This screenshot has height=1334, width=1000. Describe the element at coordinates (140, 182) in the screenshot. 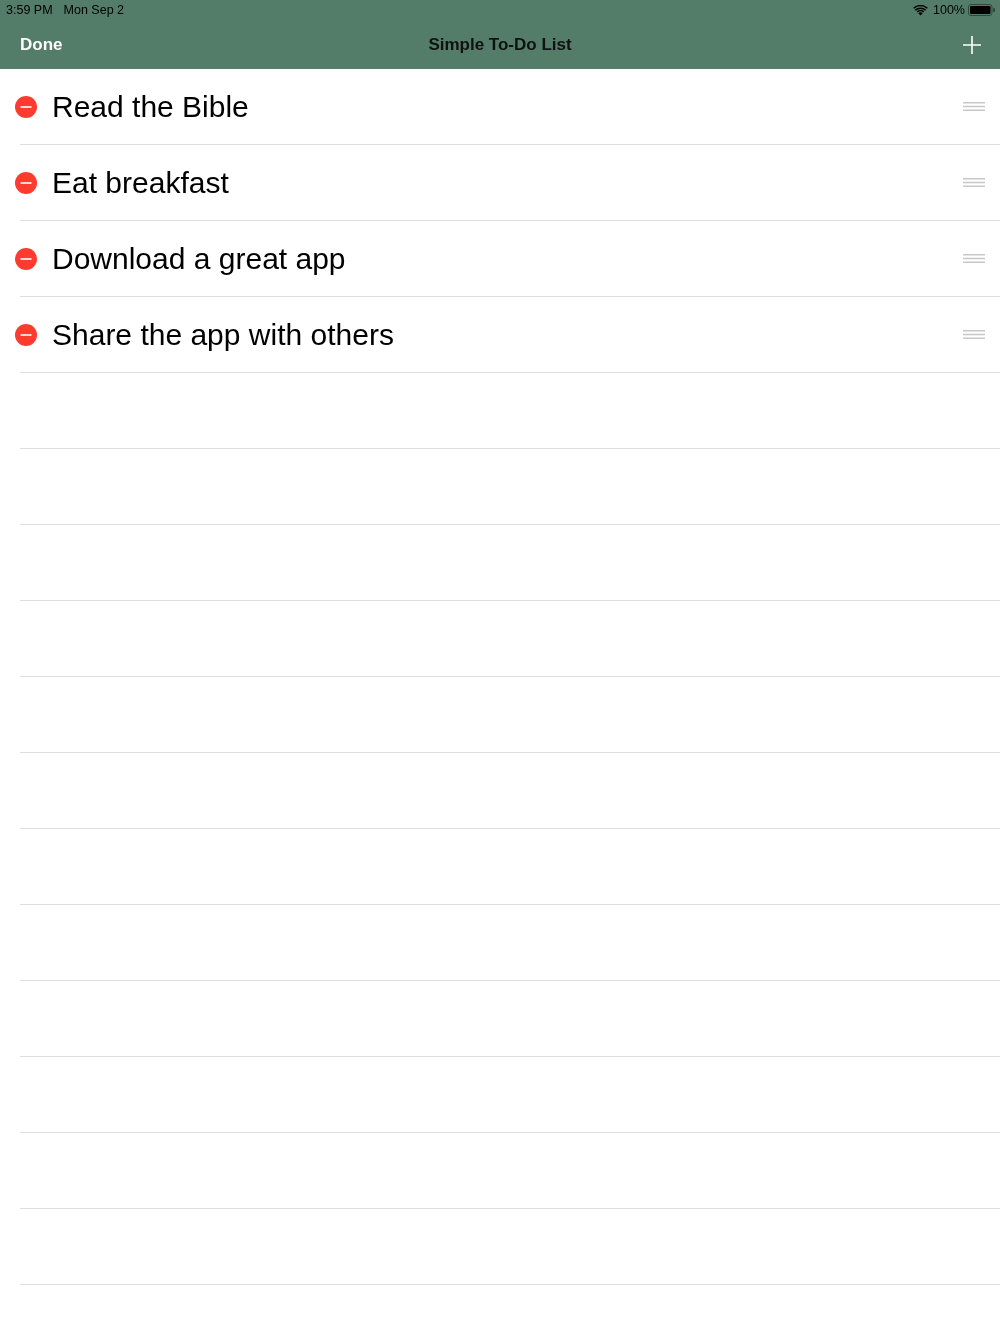

I see `todo-item-text: Eat breakfast` at that location.